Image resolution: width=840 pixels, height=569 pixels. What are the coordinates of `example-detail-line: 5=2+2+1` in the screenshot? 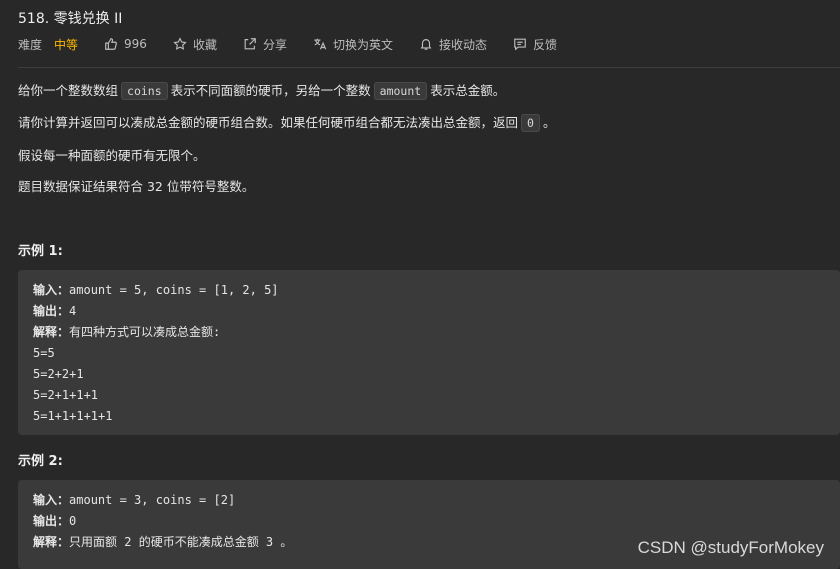 It's located at (58, 374).